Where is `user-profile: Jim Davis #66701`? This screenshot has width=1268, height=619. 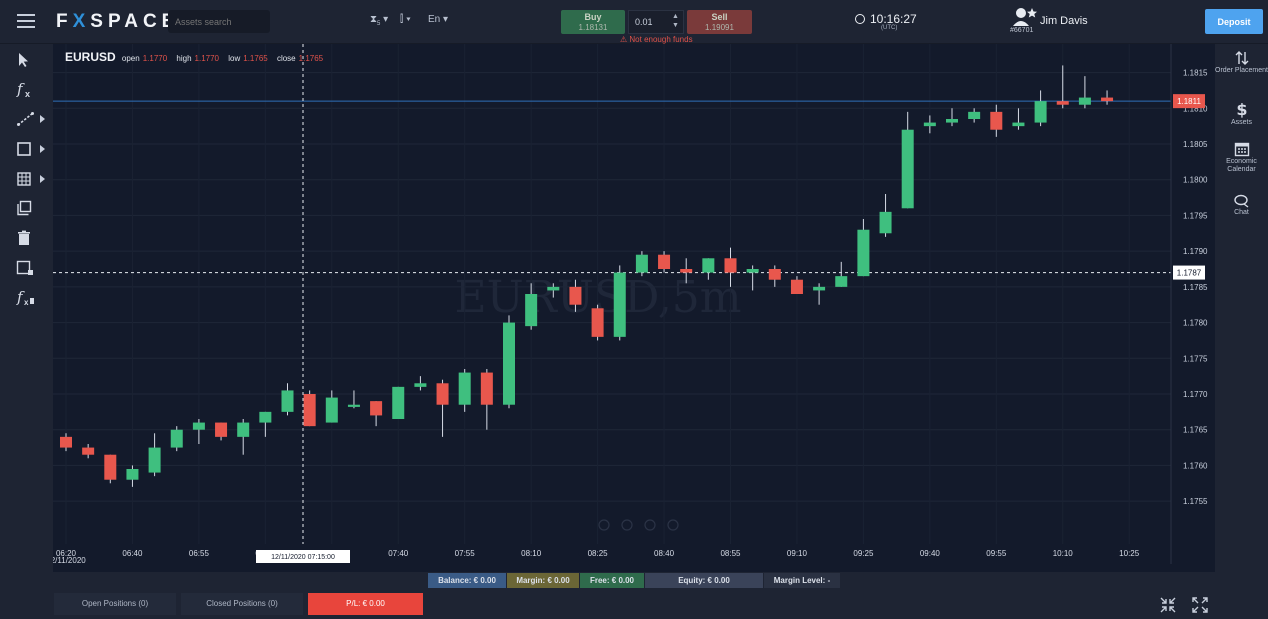
user-profile: Jim Davis #66701 is located at coordinates (1066, 23).